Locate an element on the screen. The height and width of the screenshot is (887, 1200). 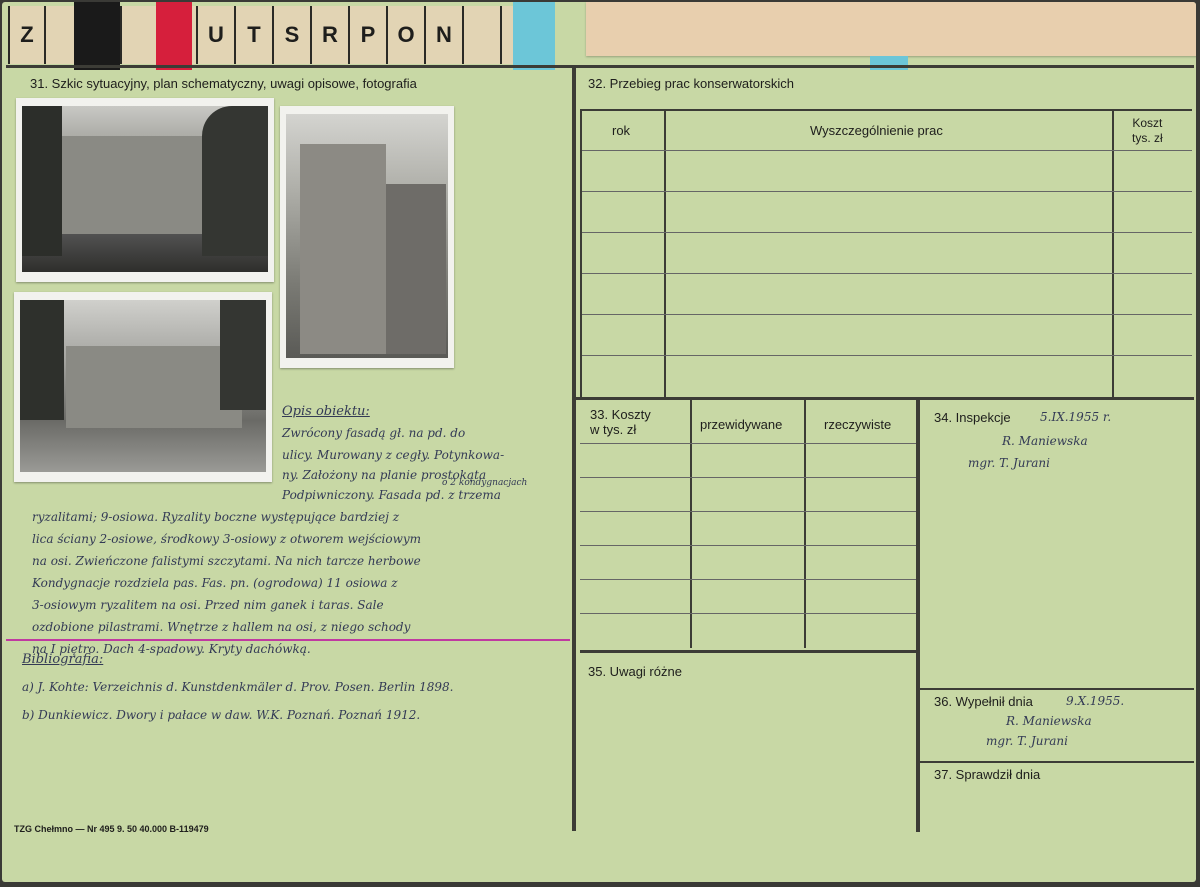
biblio-title: Bibliografia: is located at coordinates (63, 659).